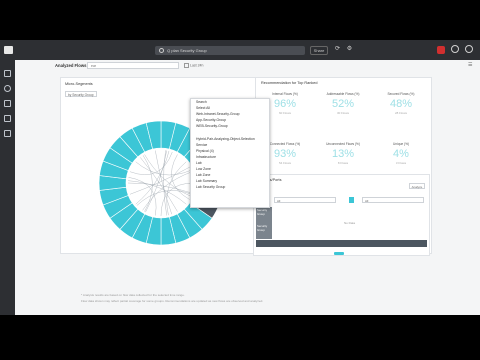 The width and height of the screenshot is (480, 360). Describe the element at coordinates (349, 49) in the screenshot. I see `settings-icon: ⚙` at that location.